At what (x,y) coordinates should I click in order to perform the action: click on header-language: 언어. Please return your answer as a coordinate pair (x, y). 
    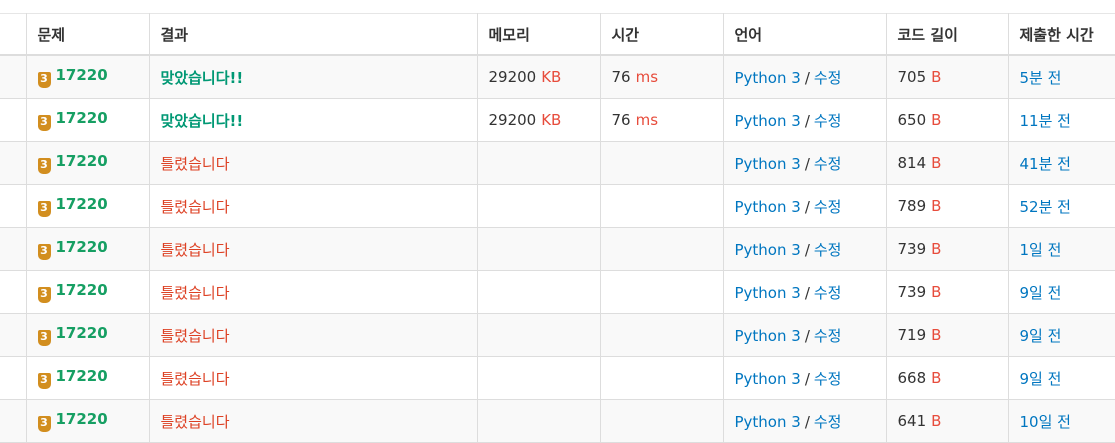
    Looking at the image, I should click on (805, 34).